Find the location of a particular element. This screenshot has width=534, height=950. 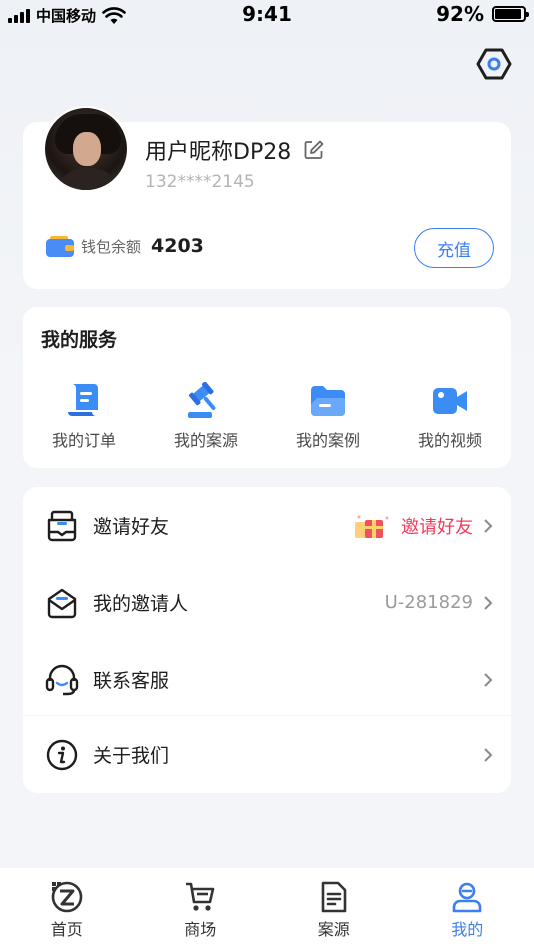

tab-label: 我的 is located at coordinates (467, 929).